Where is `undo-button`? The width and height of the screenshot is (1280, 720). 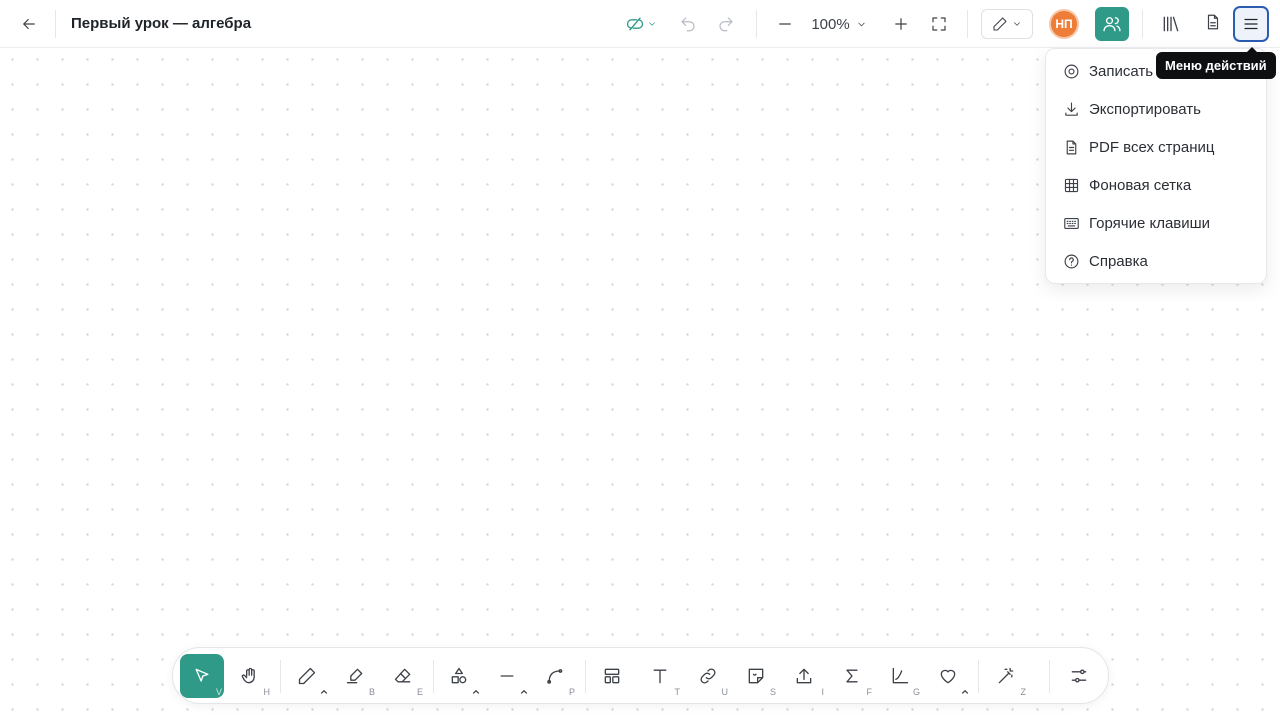
undo-button is located at coordinates (688, 24).